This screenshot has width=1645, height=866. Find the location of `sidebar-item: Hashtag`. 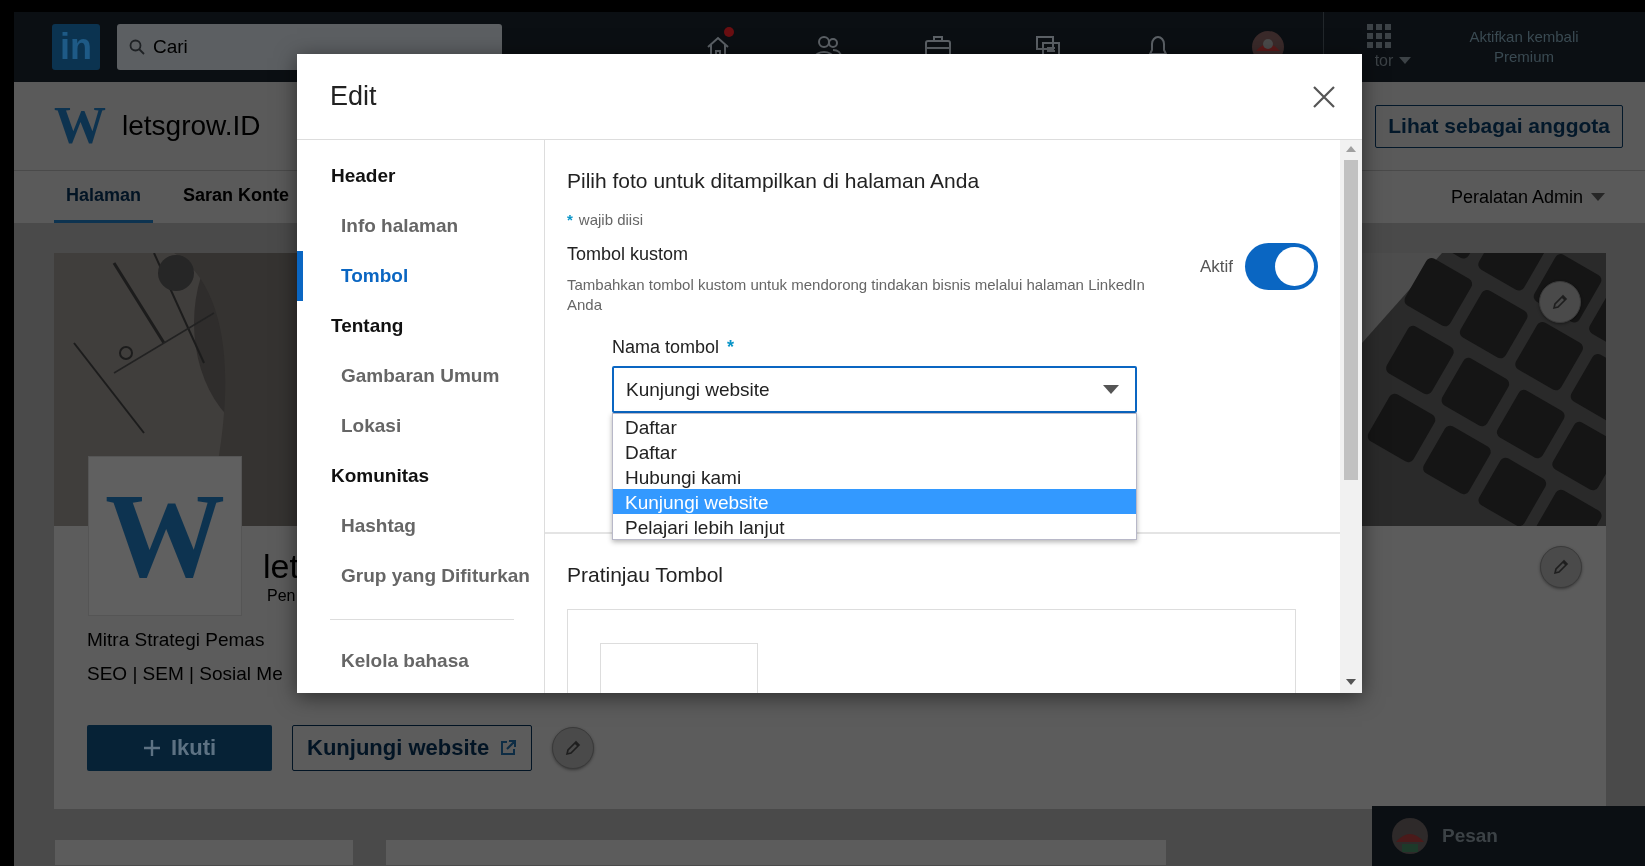

sidebar-item: Hashtag is located at coordinates (420, 526).